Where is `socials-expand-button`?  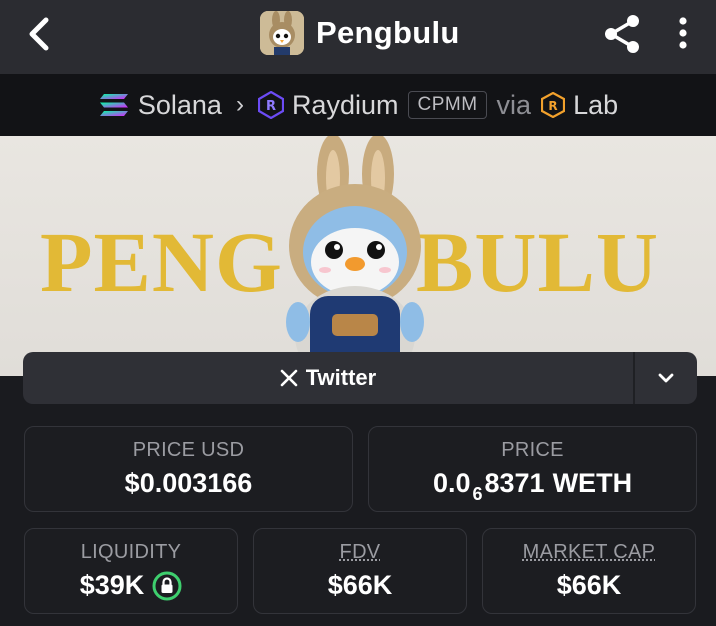 socials-expand-button is located at coordinates (665, 378).